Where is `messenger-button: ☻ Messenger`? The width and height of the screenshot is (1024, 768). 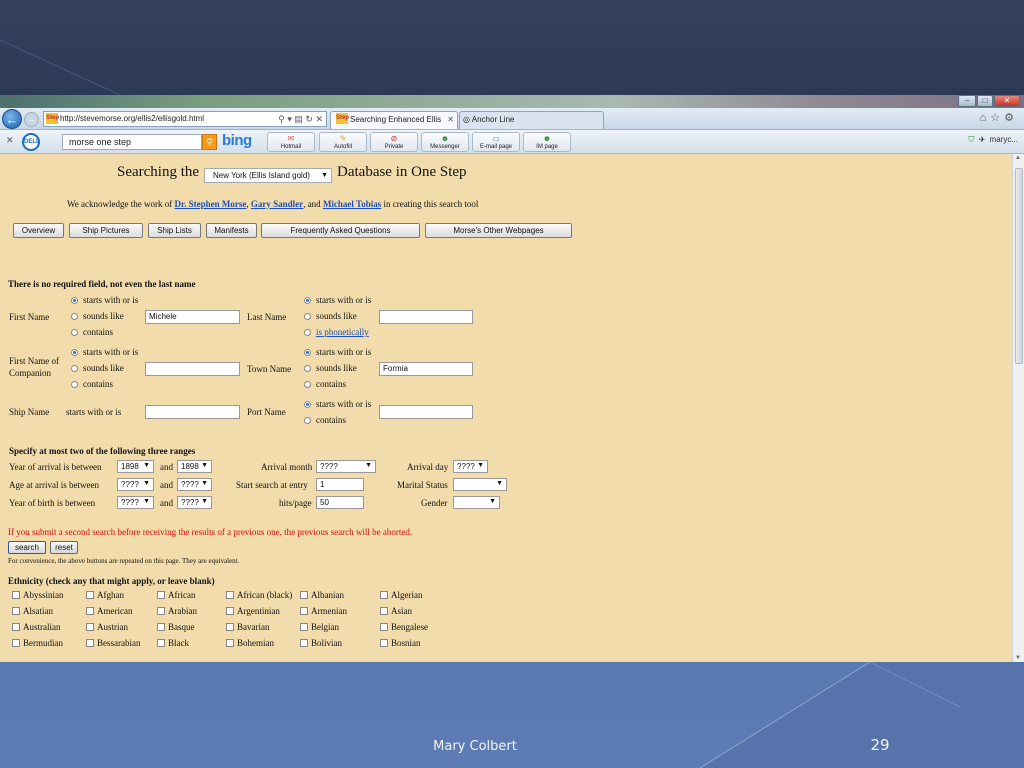
messenger-button: ☻ Messenger is located at coordinates (445, 142).